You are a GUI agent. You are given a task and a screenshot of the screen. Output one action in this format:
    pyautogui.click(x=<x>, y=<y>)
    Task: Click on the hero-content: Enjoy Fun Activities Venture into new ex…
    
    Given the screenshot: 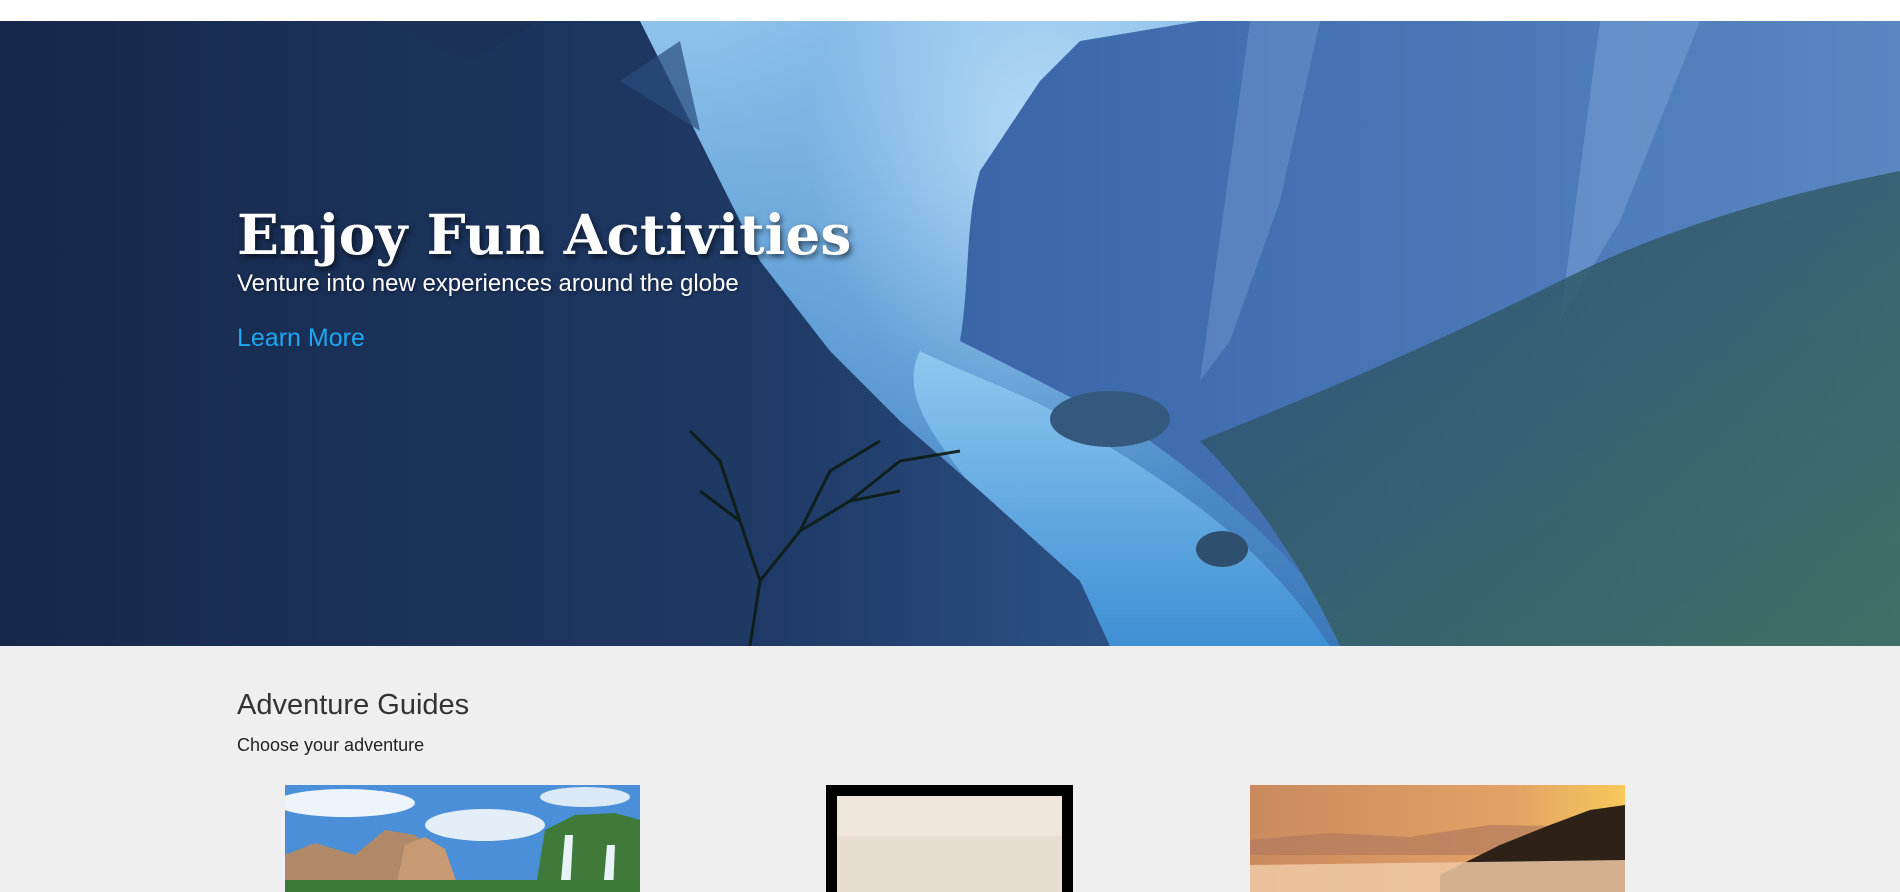 What is the action you would take?
    pyautogui.click(x=687, y=278)
    